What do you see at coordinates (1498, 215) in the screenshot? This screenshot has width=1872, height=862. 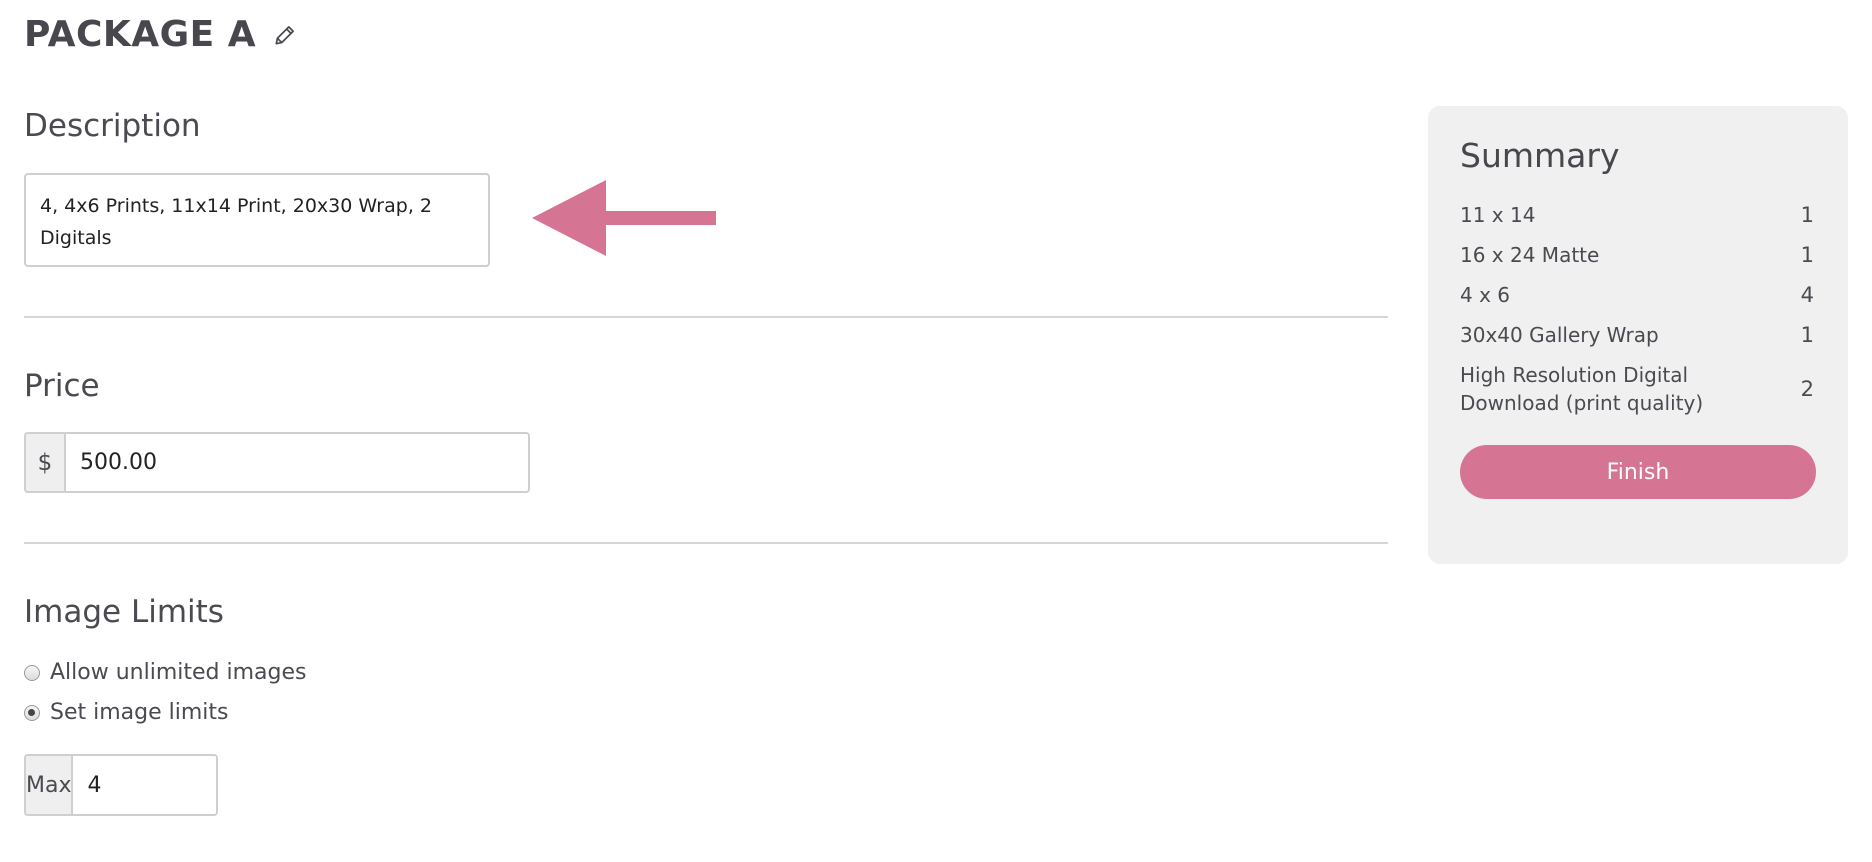 I see `summary-item-name: 11 x 14` at bounding box center [1498, 215].